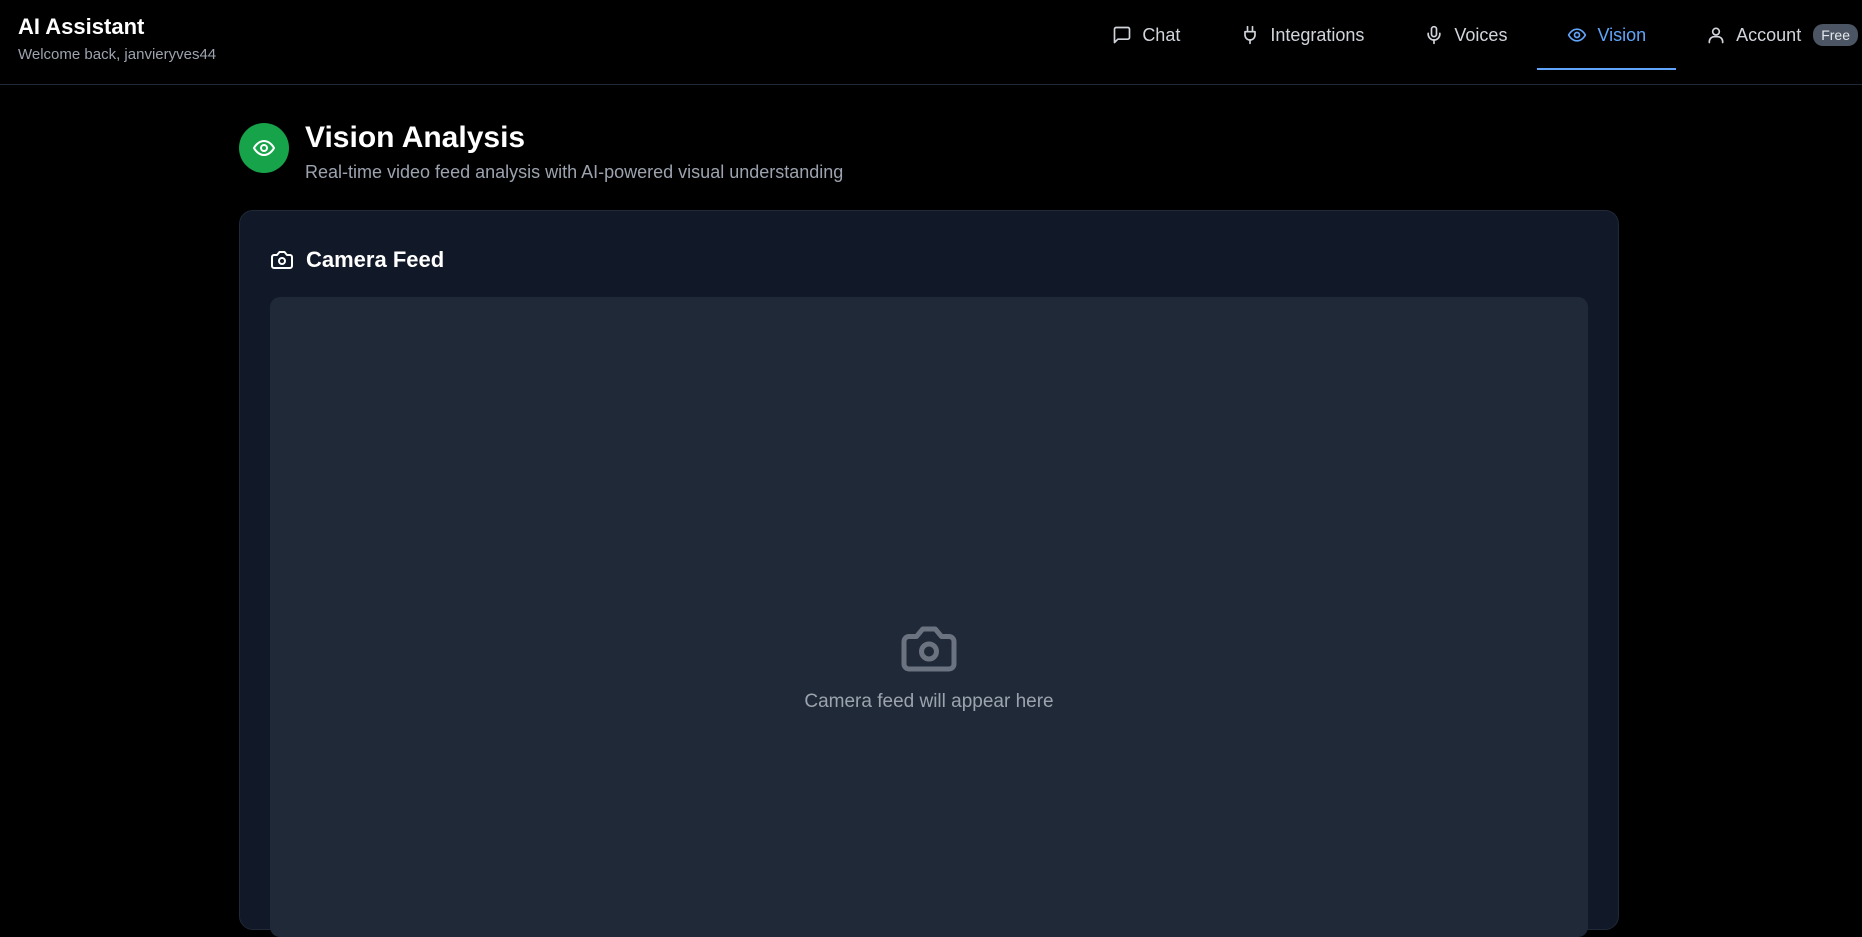 This screenshot has width=1862, height=937. Describe the element at coordinates (1161, 34) in the screenshot. I see `nav-tab-chat-label: Chat` at that location.